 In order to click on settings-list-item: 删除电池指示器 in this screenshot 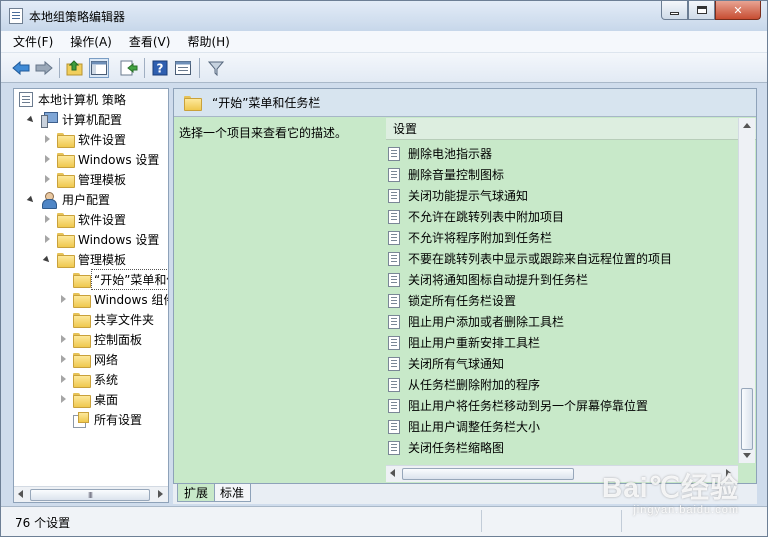, I will do `click(568, 153)`.